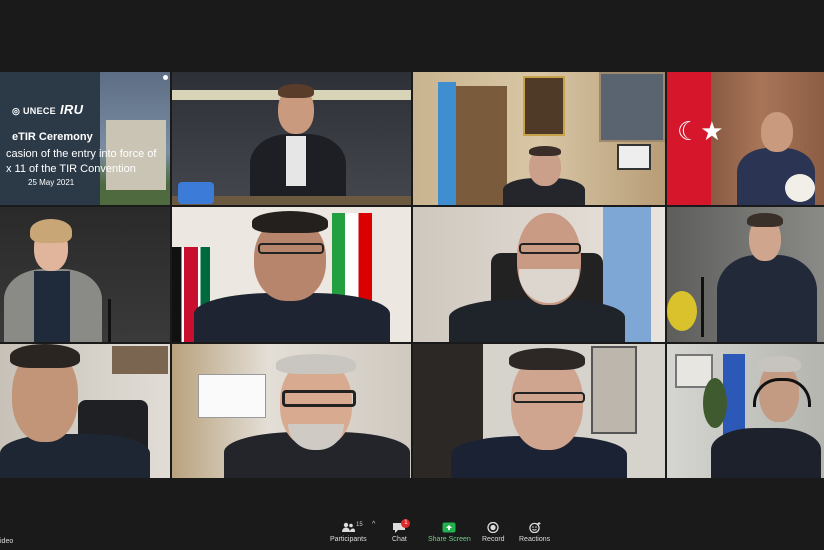 Image resolution: width=824 pixels, height=550 pixels. I want to click on participants-count: 15, so click(359, 525).